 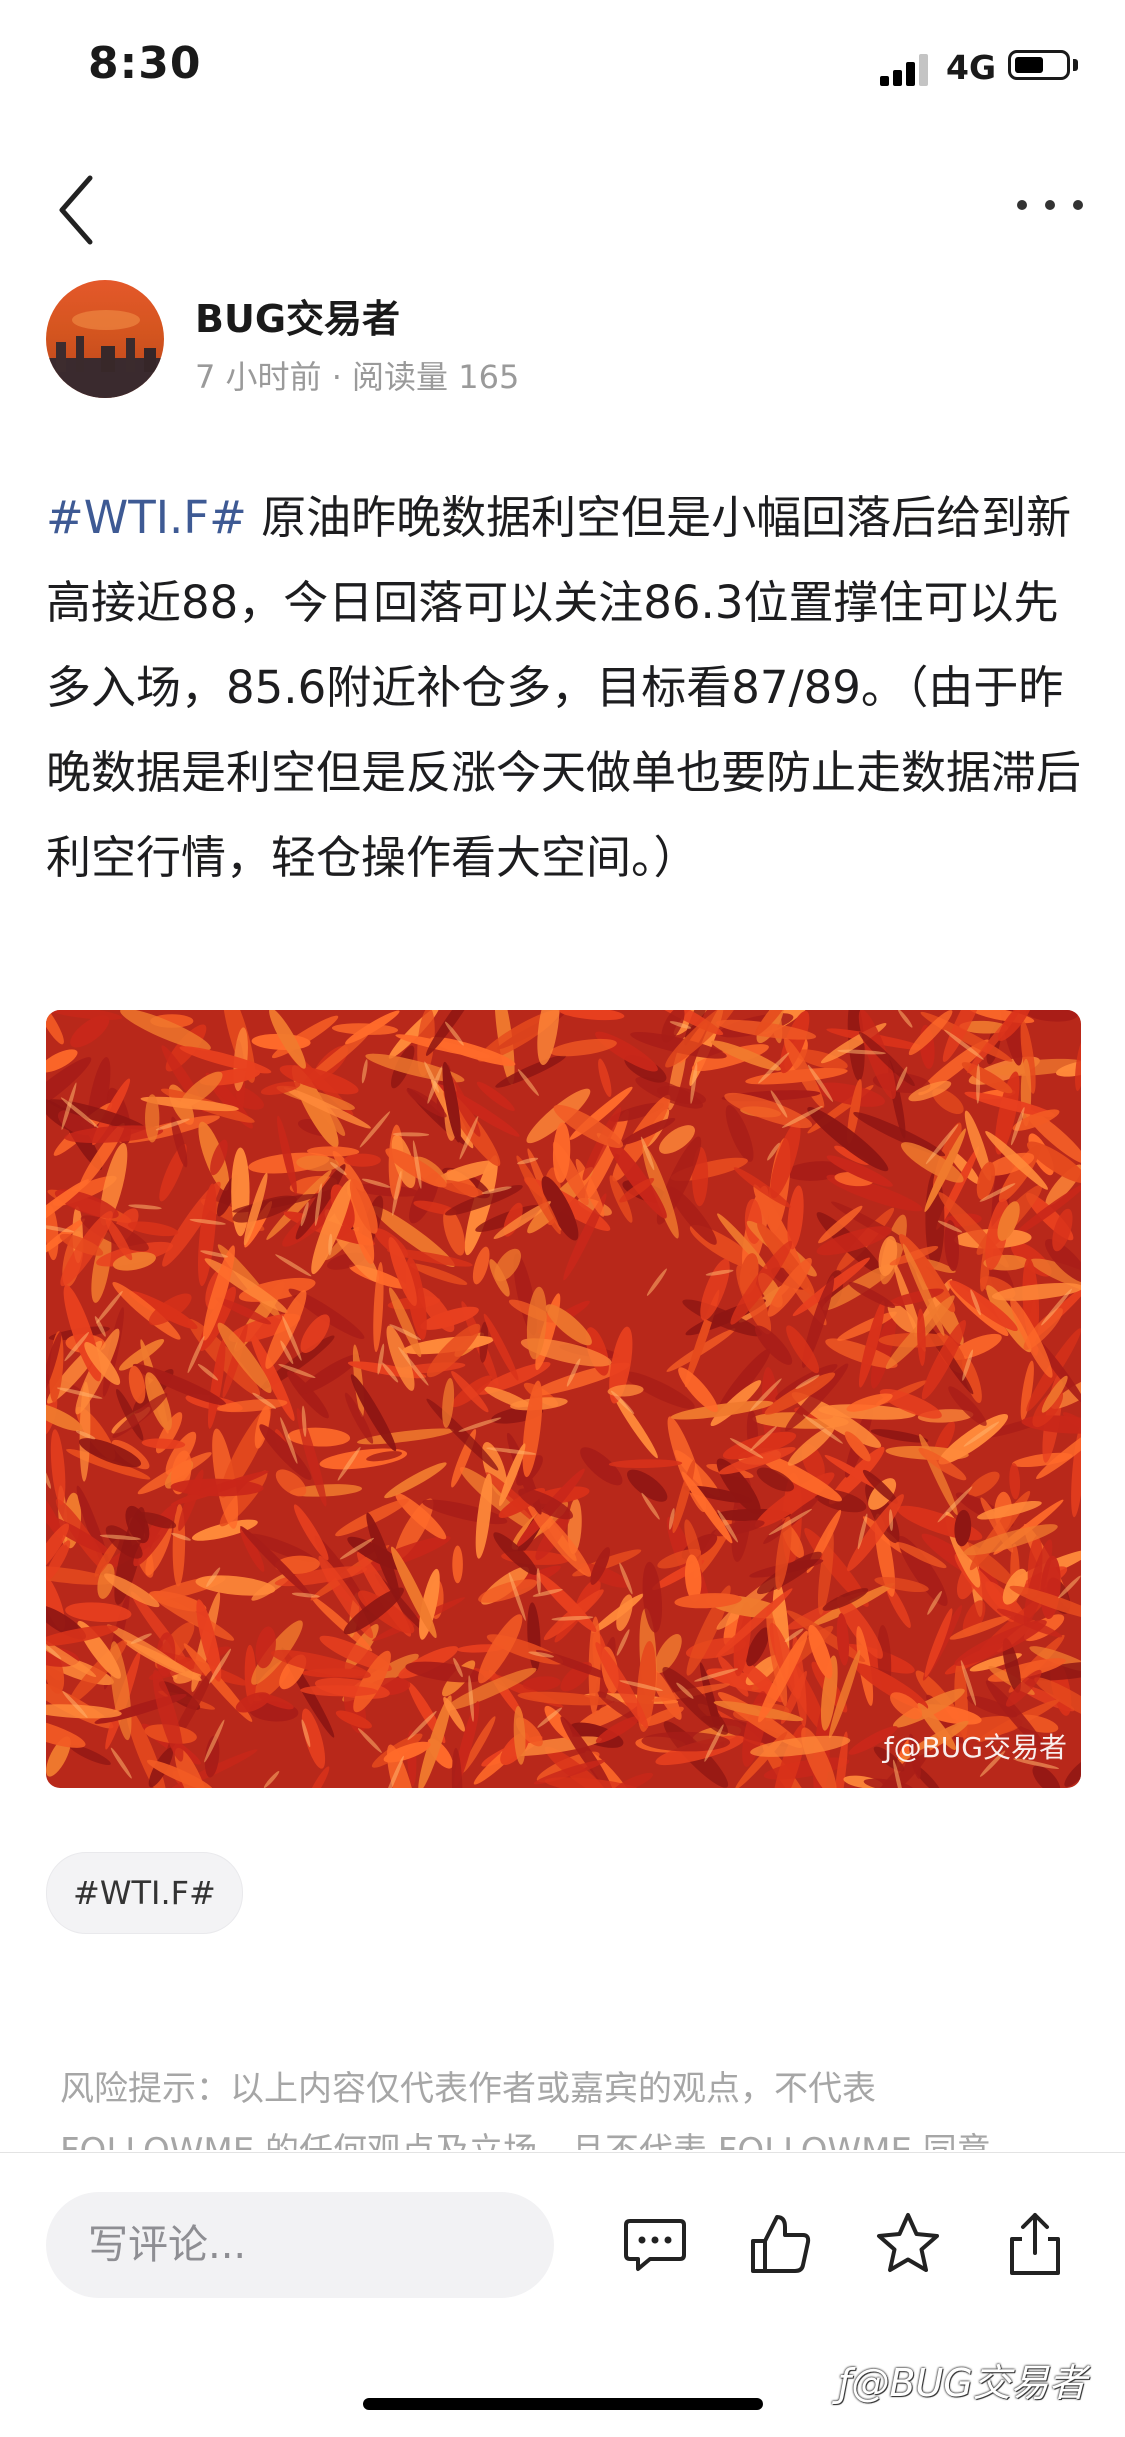 I want to click on image-watermark: ƒ@BUG交易者, so click(x=975, y=1746).